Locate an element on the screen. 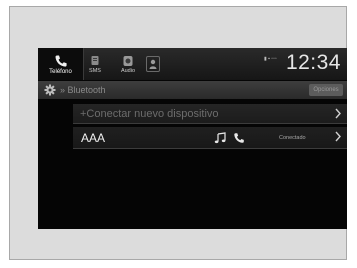 The width and height of the screenshot is (357, 268). status-indicators: ▮ ▪ ▫▫▫ is located at coordinates (270, 59).